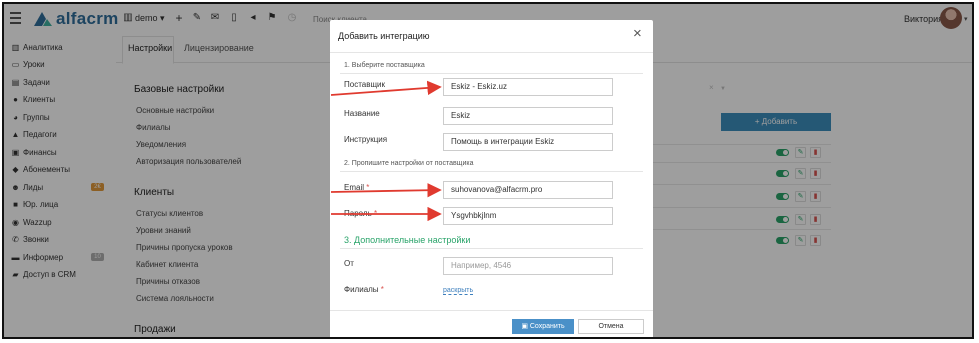 The image size is (979, 343). I want to click on close-icon: ×, so click(637, 33).